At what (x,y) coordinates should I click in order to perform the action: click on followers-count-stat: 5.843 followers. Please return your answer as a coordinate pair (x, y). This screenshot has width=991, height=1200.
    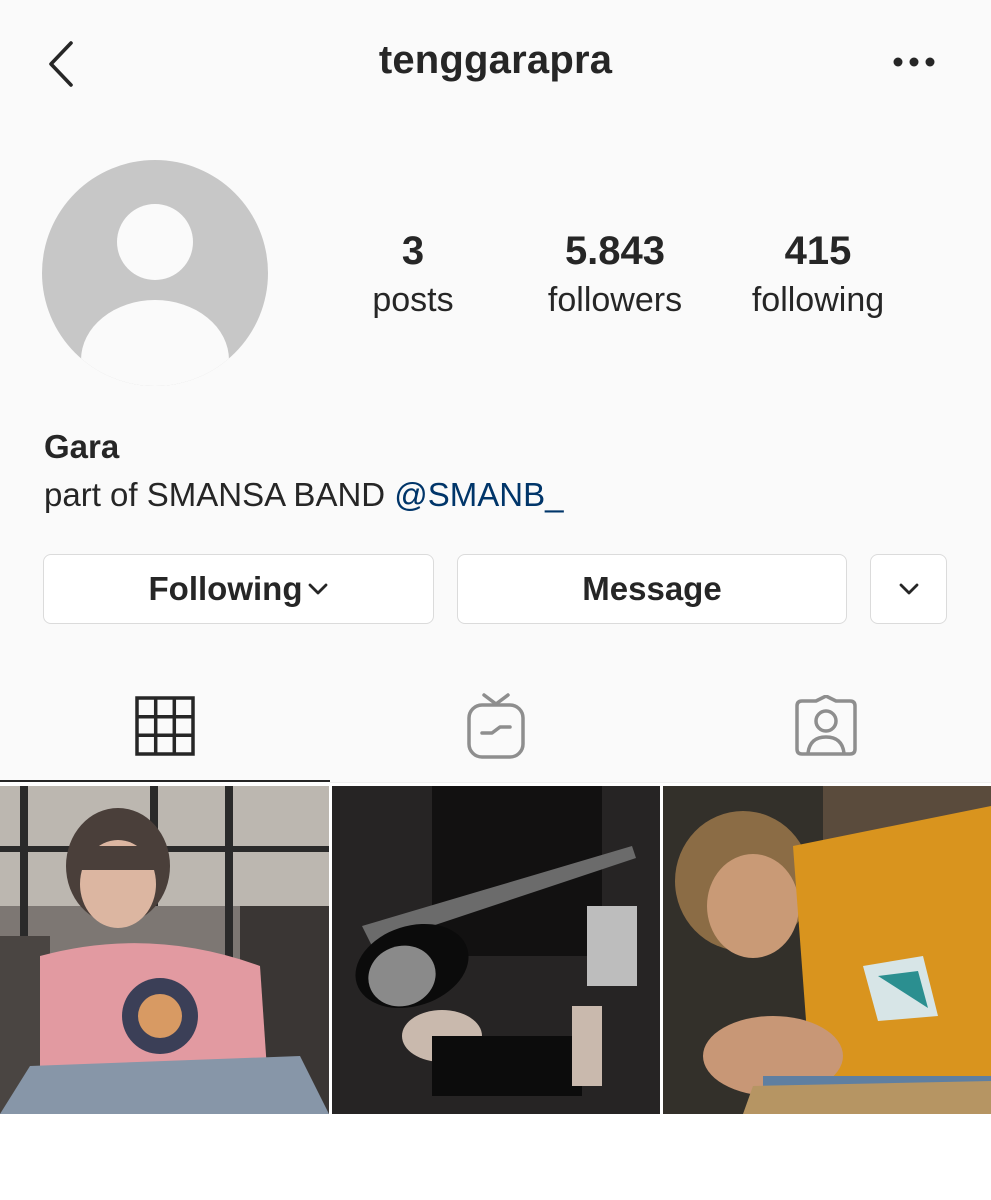
    Looking at the image, I should click on (615, 275).